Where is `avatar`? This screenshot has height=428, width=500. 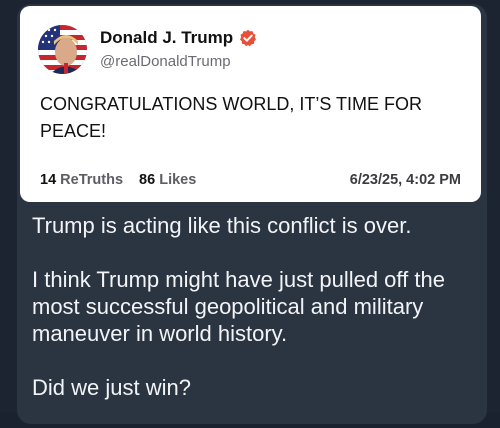 avatar is located at coordinates (62, 49).